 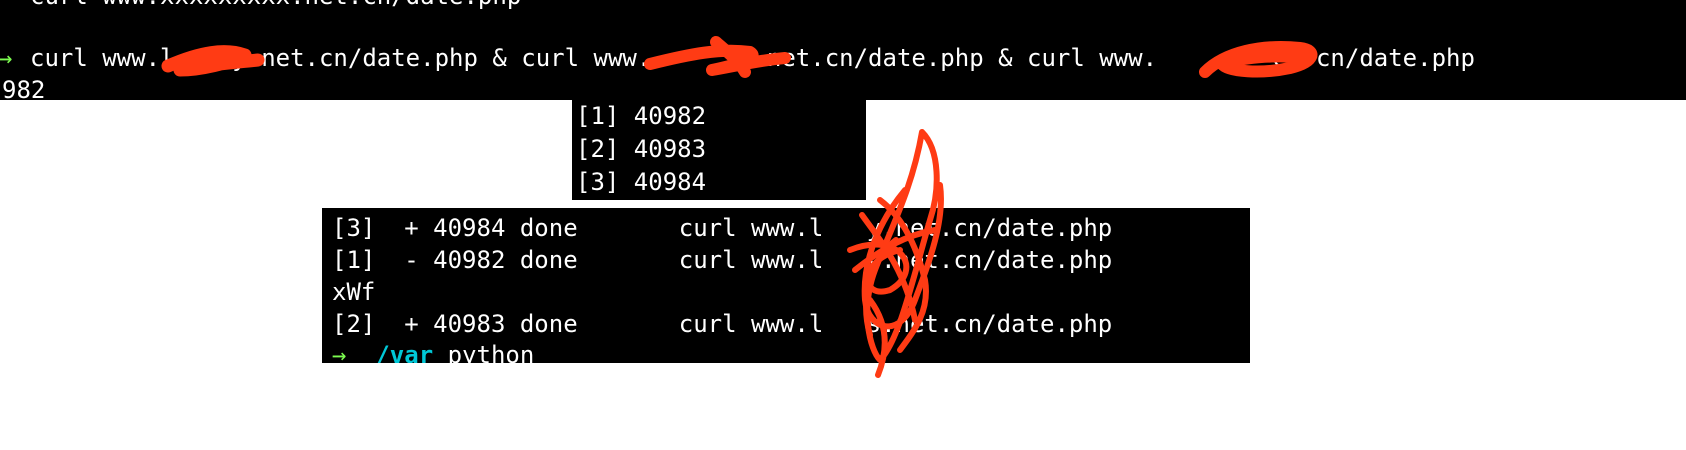 What do you see at coordinates (641, 182) in the screenshot?
I see `job-line: [3] 40984` at bounding box center [641, 182].